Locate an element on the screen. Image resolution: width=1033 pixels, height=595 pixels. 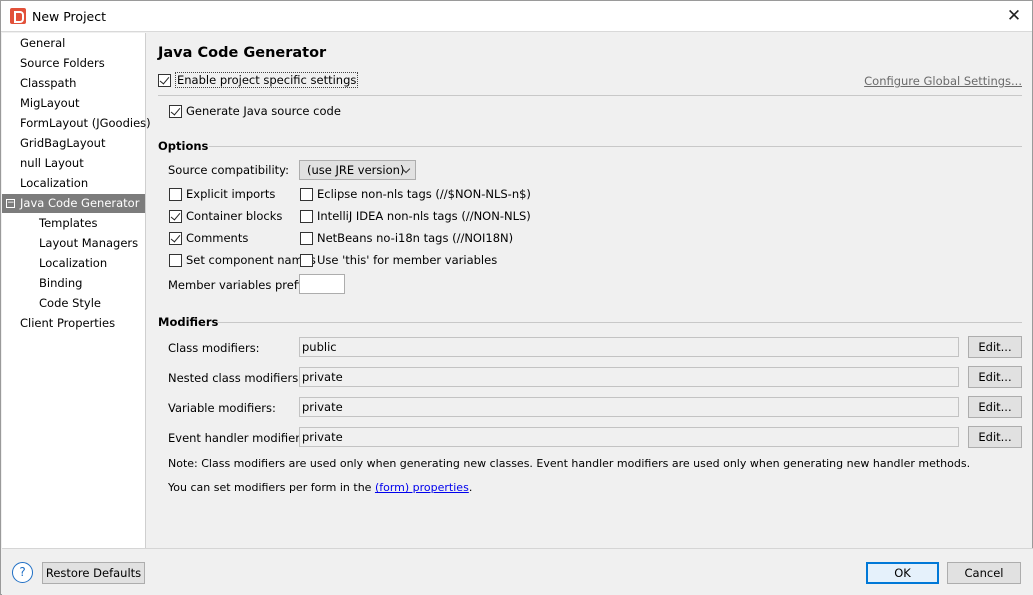
eclipse-nls-checkbox: Eclipse non-nls tags (//$NON-NLS-n$) is located at coordinates (415, 194).